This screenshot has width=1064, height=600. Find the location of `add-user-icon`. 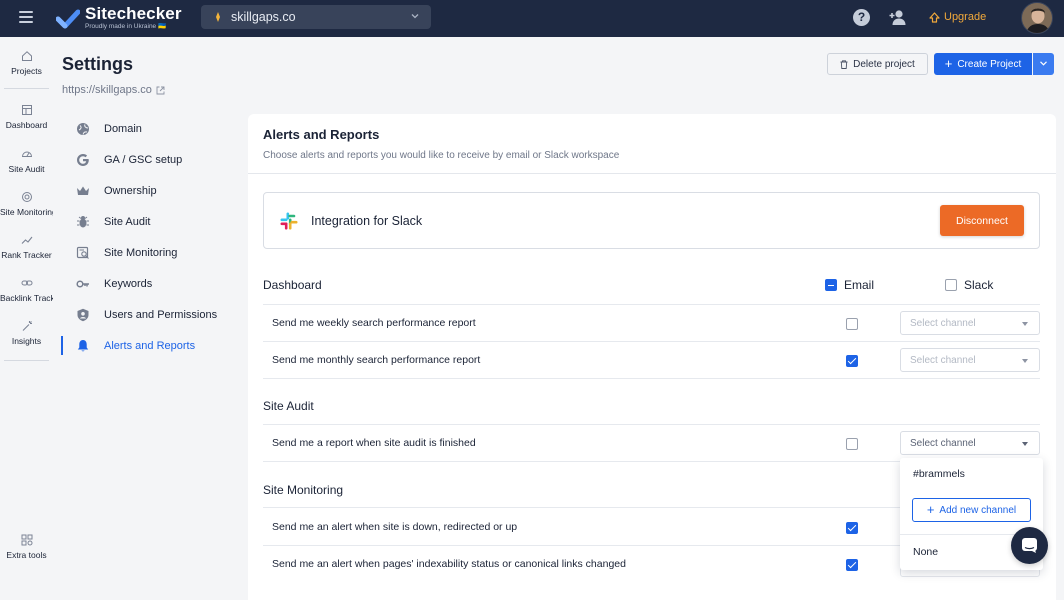

add-user-icon is located at coordinates (898, 17).